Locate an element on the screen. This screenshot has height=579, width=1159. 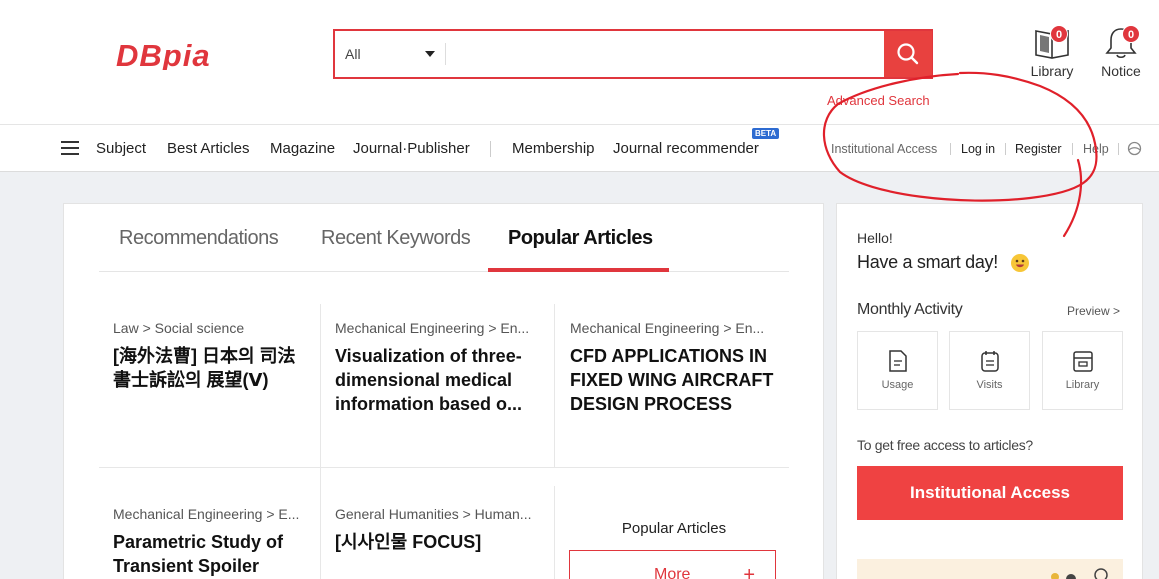
search-icon is located at coordinates (908, 54).